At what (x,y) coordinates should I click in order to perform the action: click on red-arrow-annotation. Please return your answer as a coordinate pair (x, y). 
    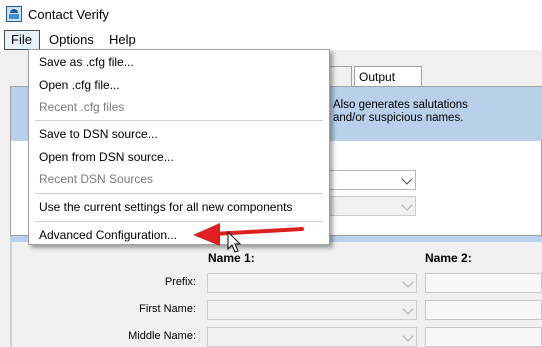
    Looking at the image, I should click on (248, 234).